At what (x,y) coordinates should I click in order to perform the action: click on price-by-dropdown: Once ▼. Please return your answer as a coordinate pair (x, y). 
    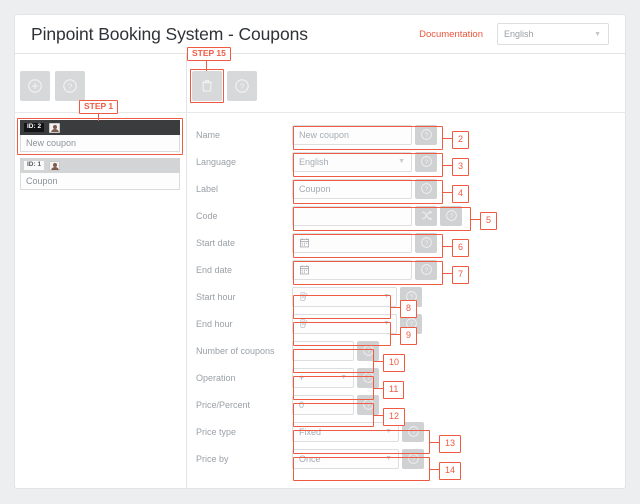
    Looking at the image, I should click on (345, 458).